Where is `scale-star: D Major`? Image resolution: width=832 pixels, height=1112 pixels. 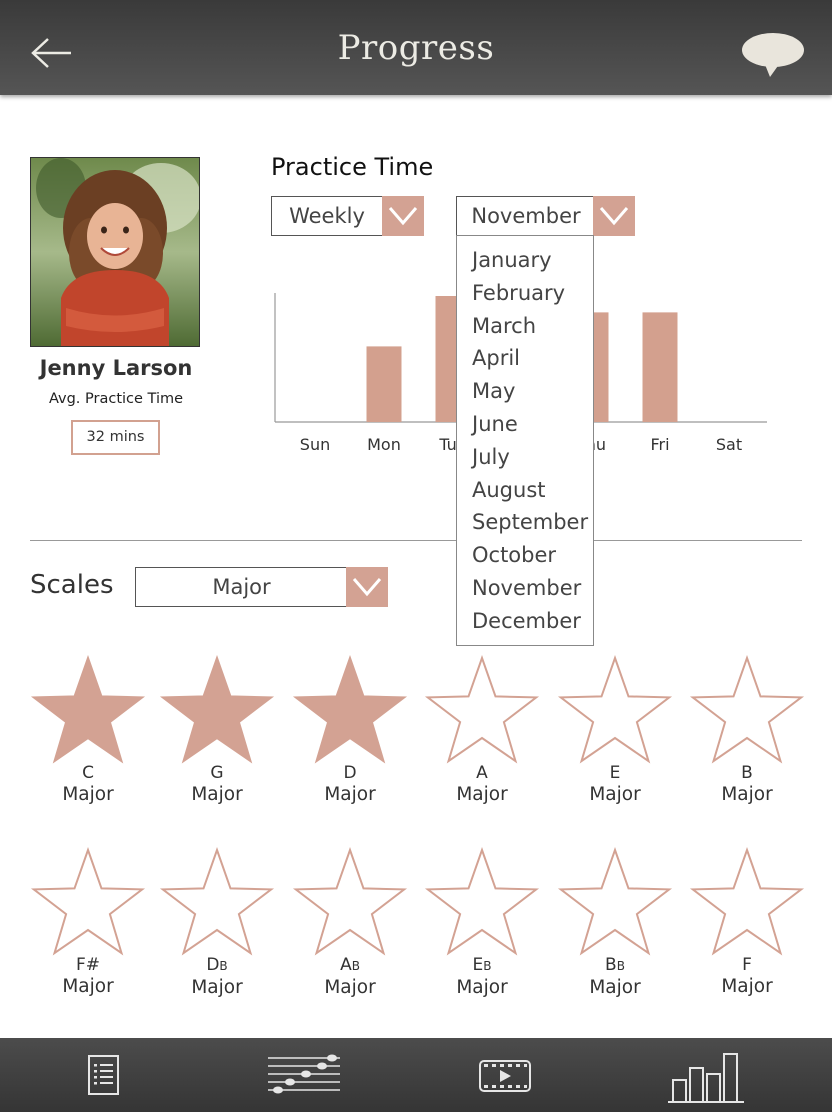
scale-star: D Major is located at coordinates (350, 731).